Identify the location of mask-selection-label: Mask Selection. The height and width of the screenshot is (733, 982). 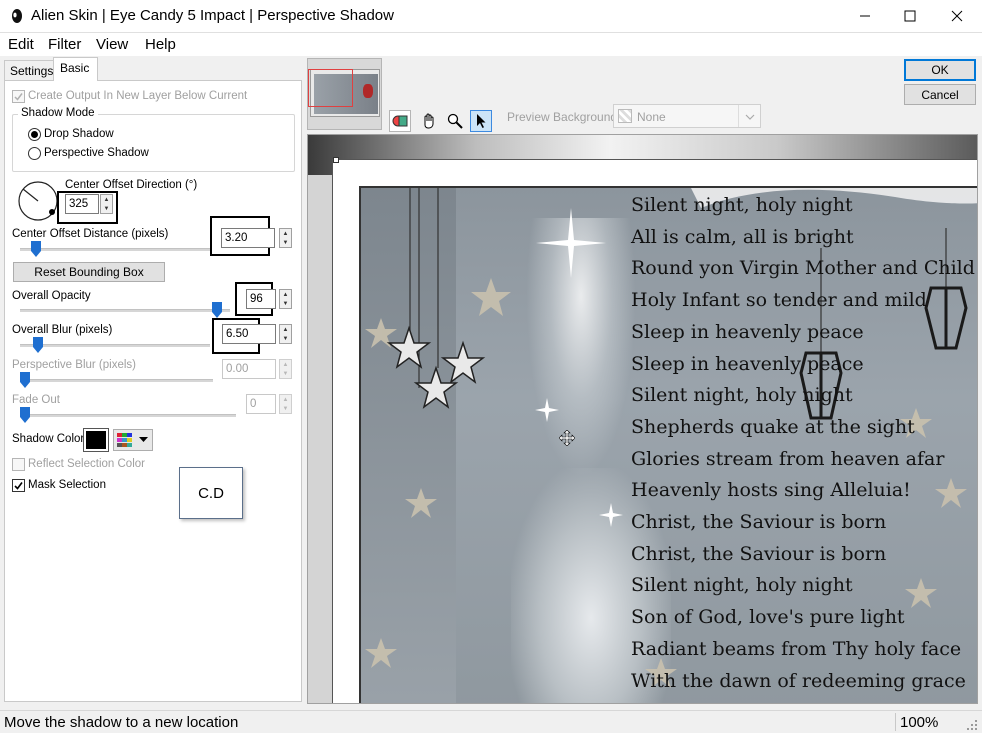
(67, 485).